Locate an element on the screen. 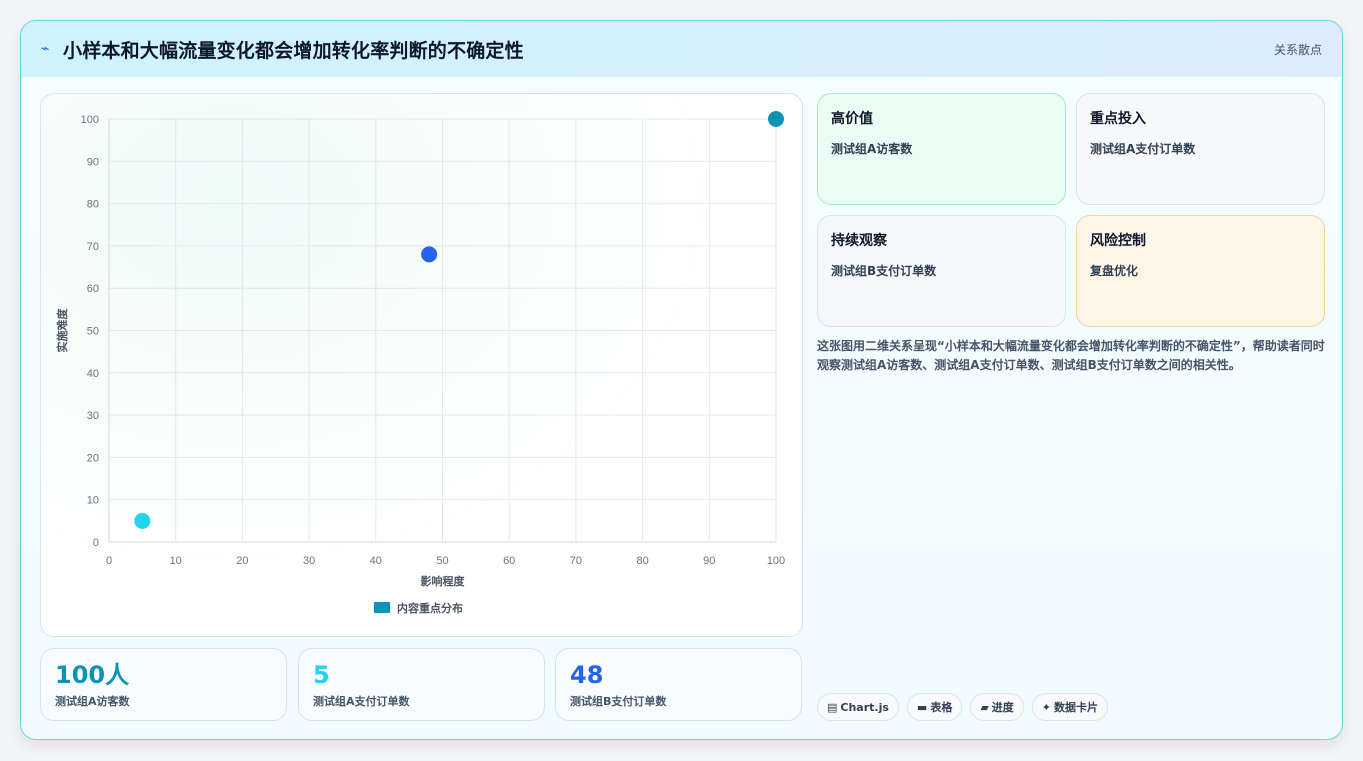 This screenshot has height=761, width=1363. kpi-label: 测试组A支付订单数 is located at coordinates (361, 701).